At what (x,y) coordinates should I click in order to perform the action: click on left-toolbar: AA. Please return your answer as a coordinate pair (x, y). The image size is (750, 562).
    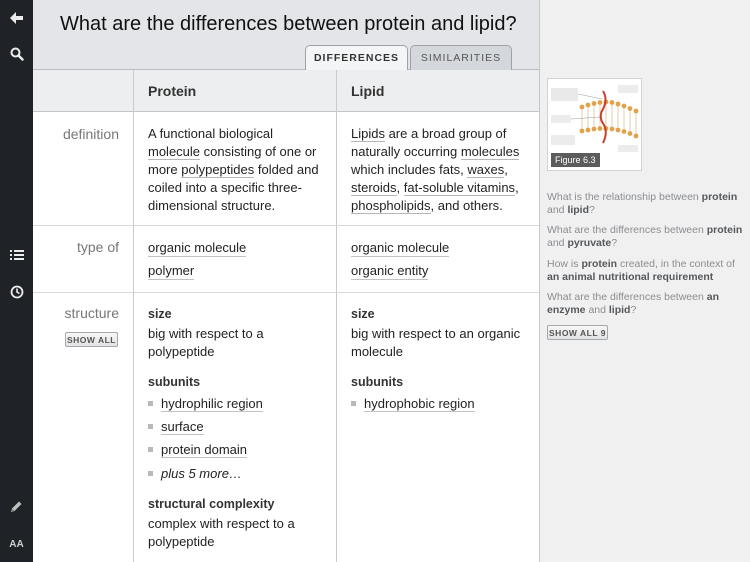
    Looking at the image, I should click on (16, 281).